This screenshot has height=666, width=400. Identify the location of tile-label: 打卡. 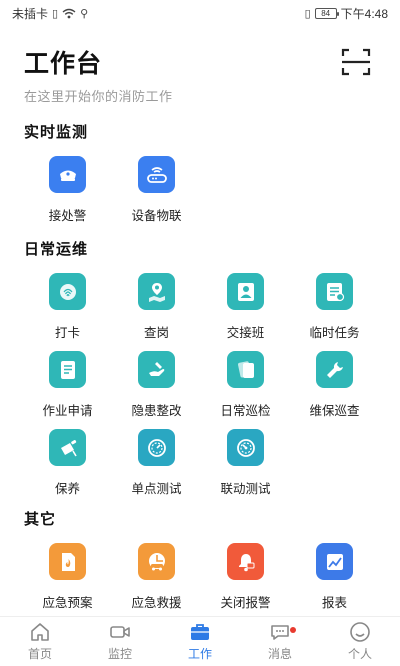
(67, 333).